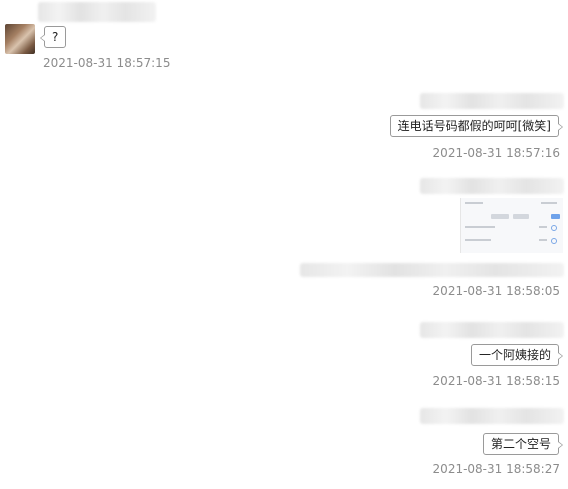  What do you see at coordinates (20, 39) in the screenshot?
I see `user-avatar` at bounding box center [20, 39].